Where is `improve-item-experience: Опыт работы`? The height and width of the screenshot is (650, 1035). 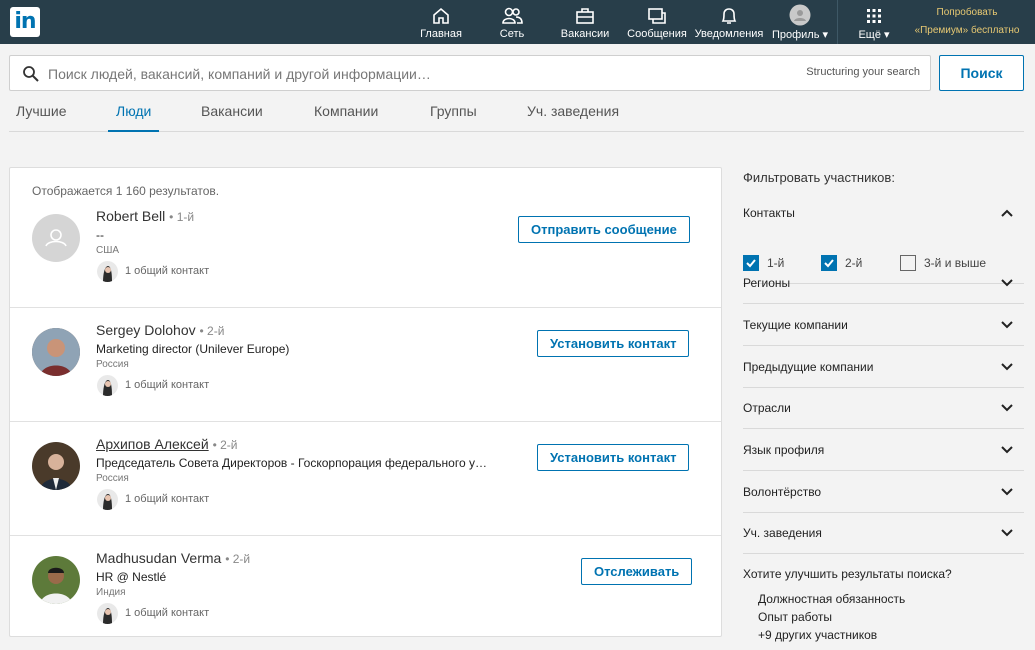
improve-item-experience: Опыт работы is located at coordinates (795, 617).